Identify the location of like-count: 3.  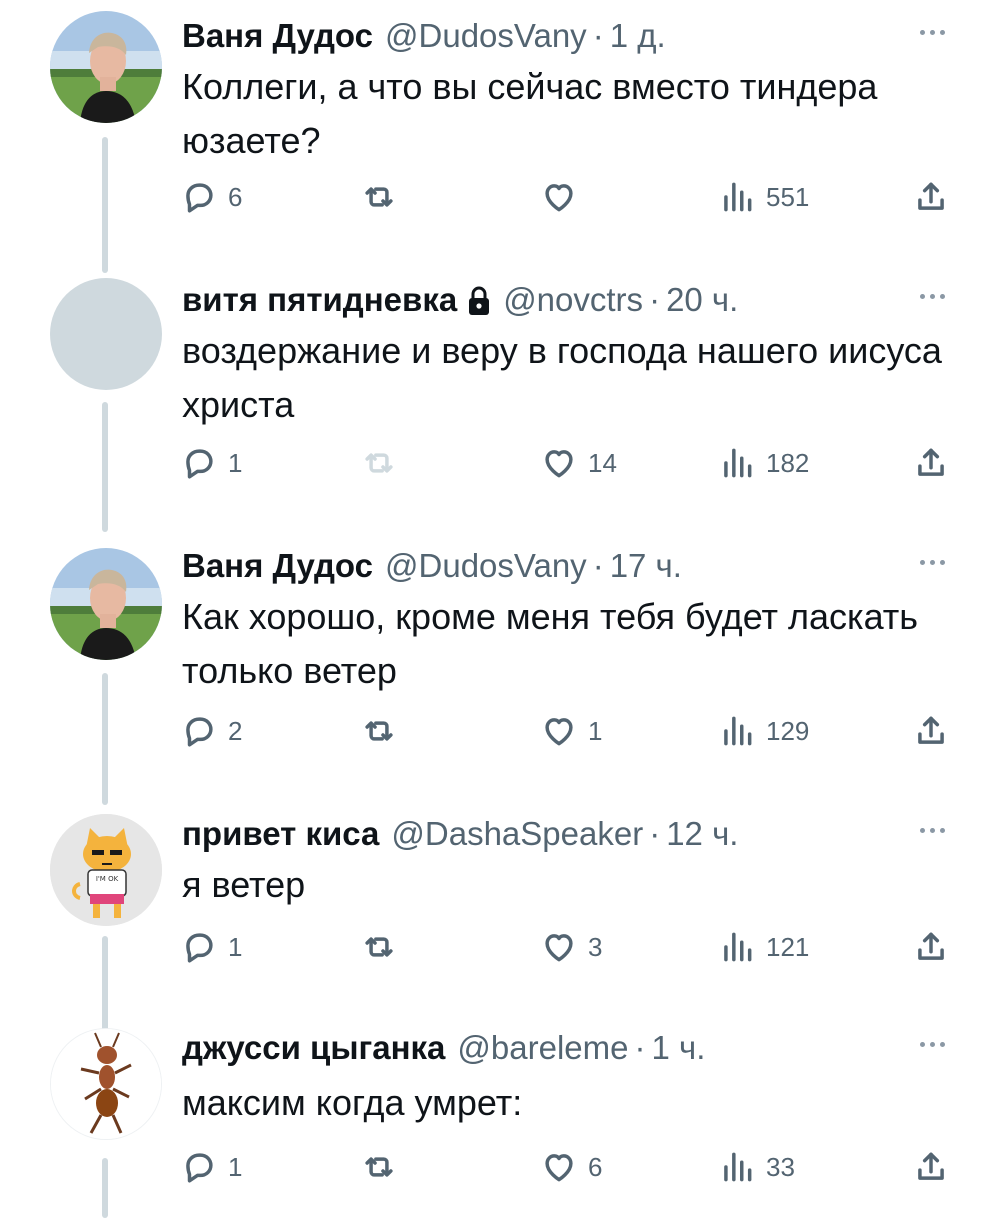
(595, 946).